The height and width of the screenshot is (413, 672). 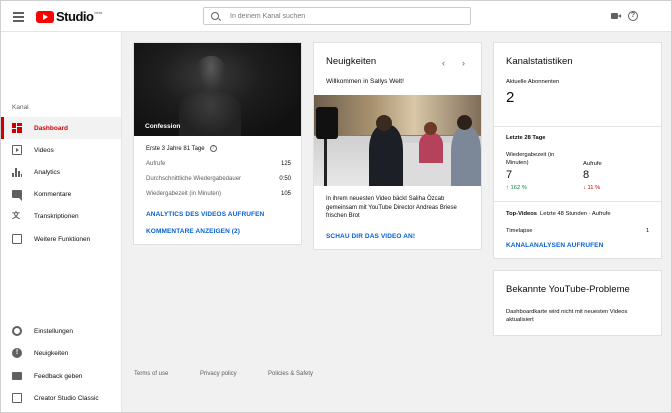 What do you see at coordinates (327, 123) in the screenshot?
I see `news-image-camera` at bounding box center [327, 123].